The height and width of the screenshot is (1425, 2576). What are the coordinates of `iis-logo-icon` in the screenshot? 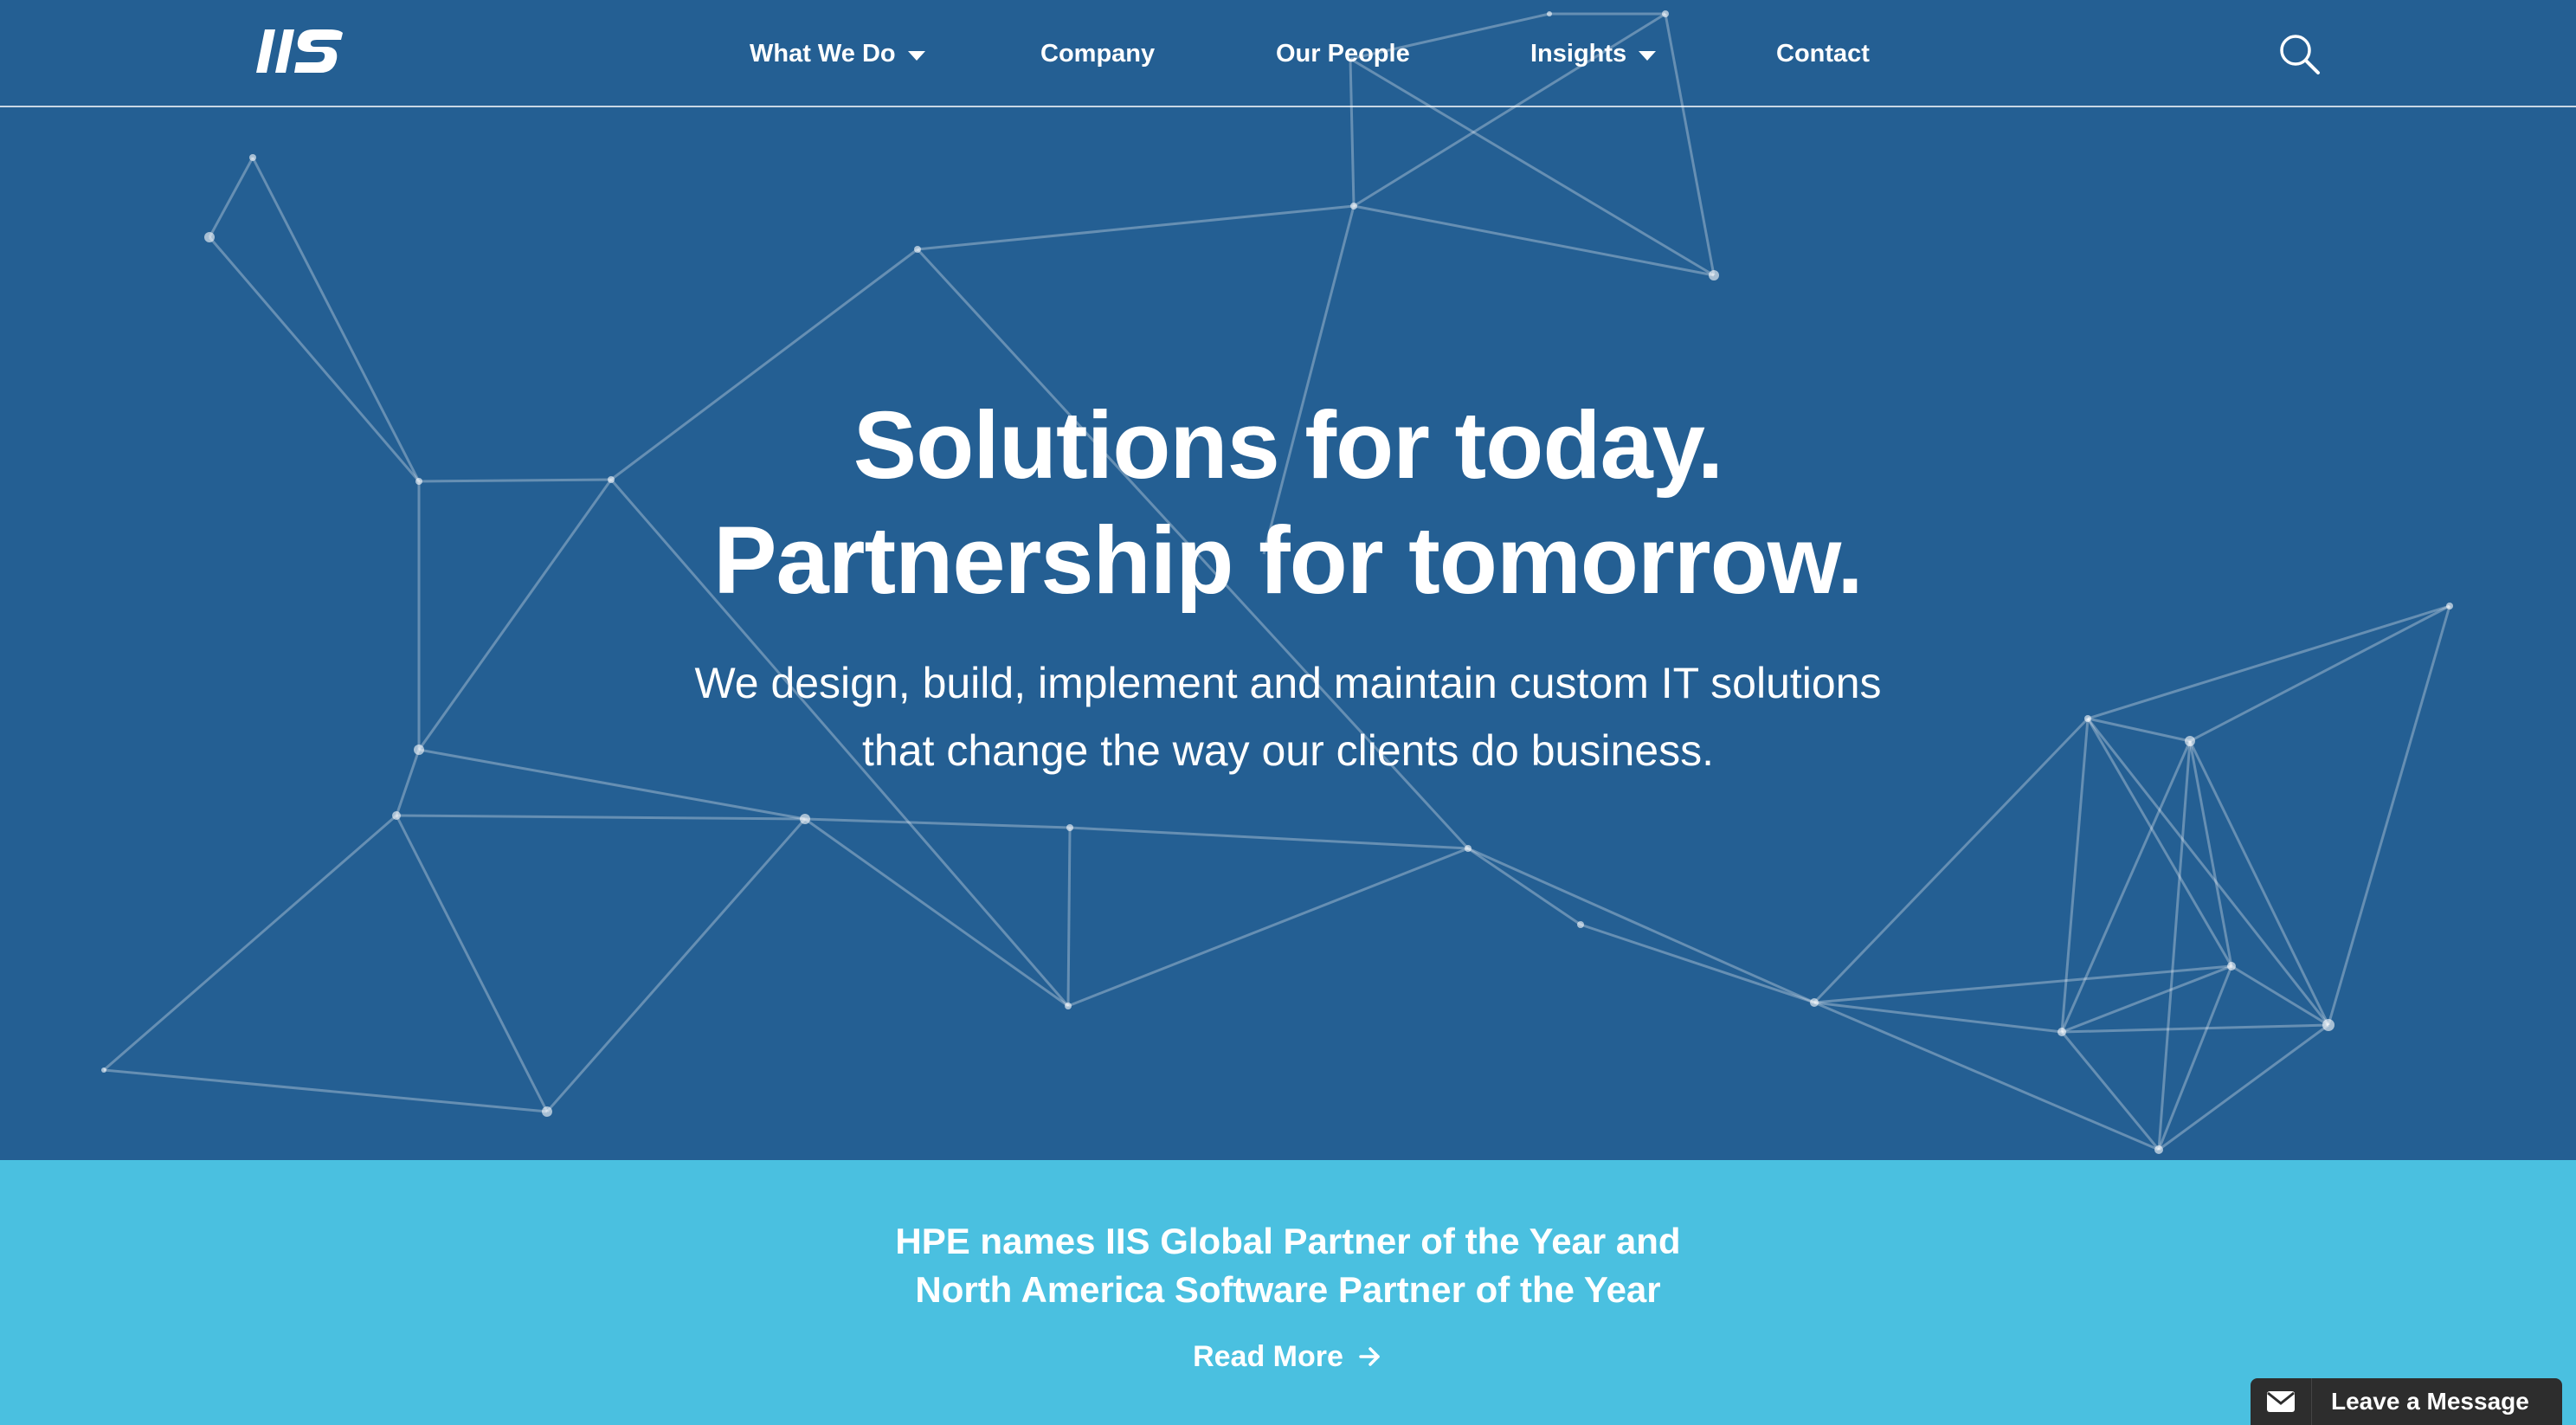 It's located at (299, 51).